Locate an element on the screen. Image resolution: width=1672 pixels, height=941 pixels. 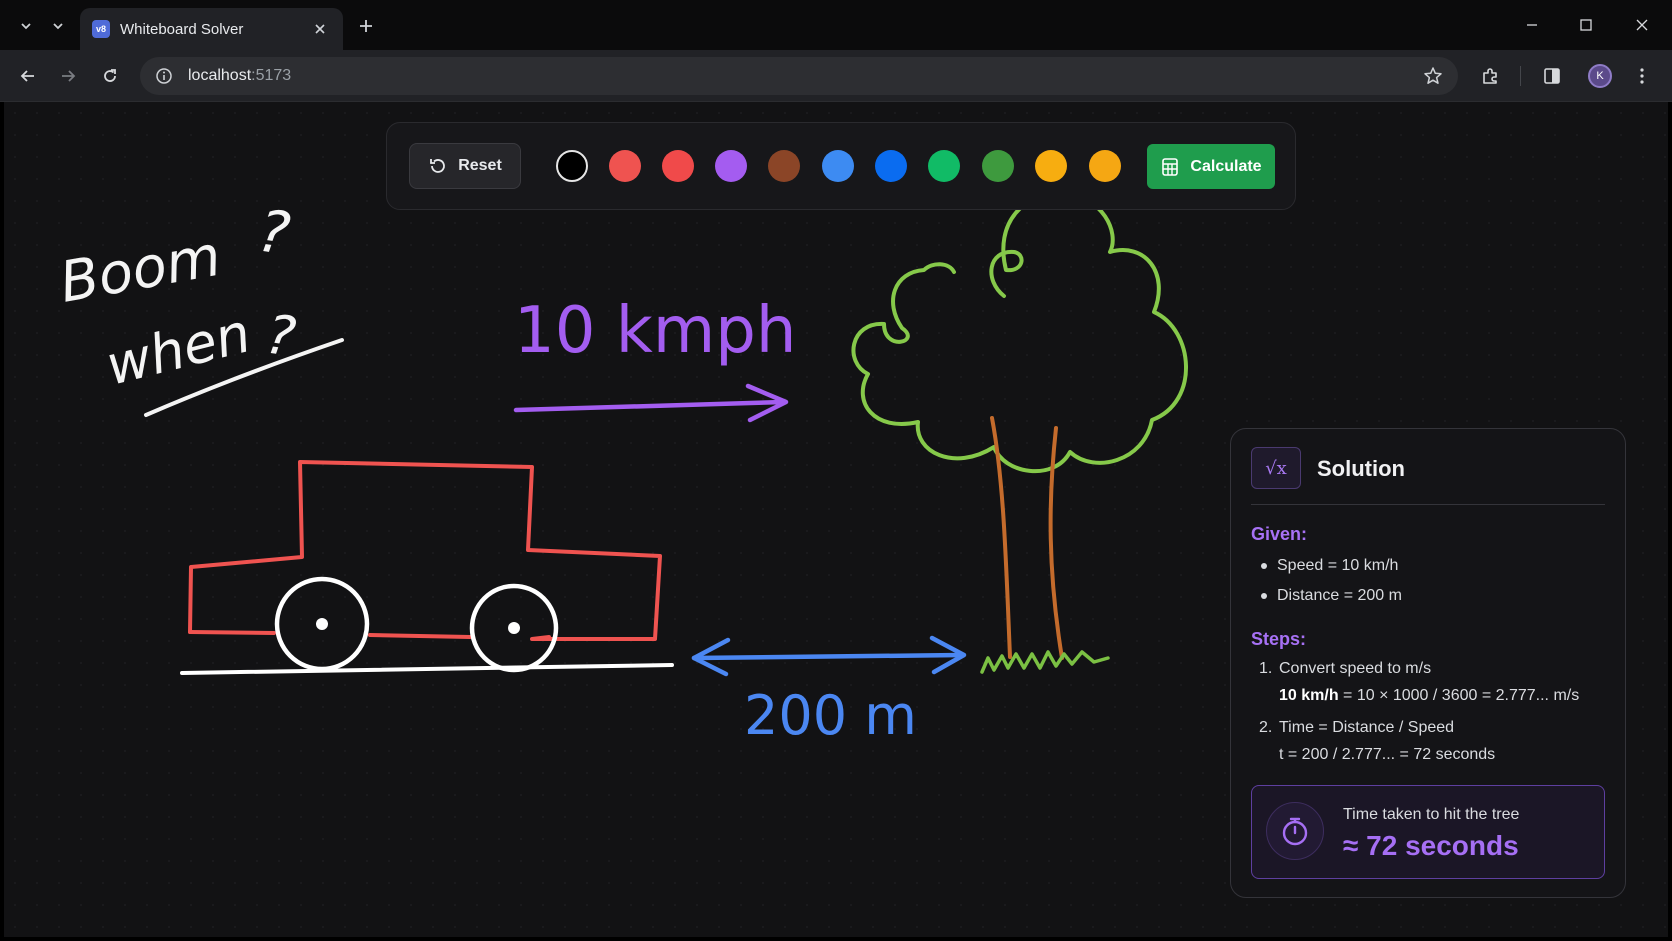
reset-button: Reset is located at coordinates (465, 166).